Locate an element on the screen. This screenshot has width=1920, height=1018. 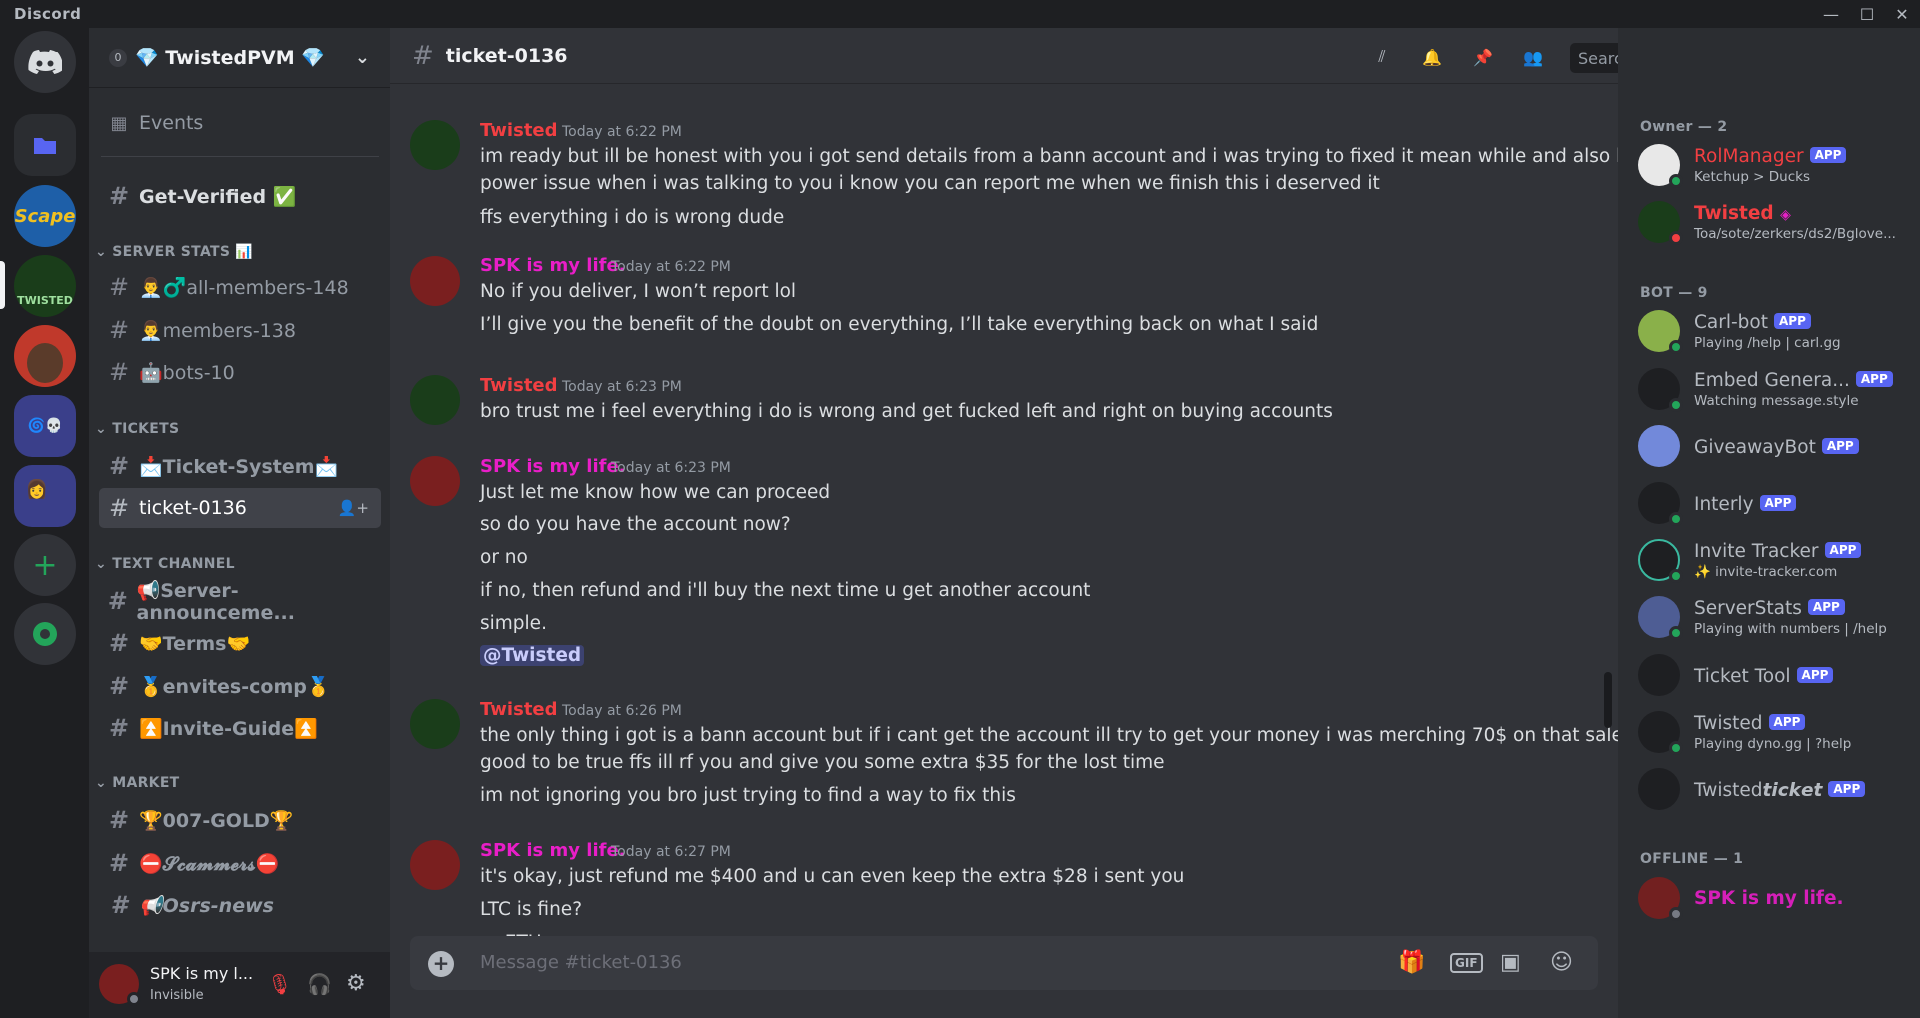
message-input: Message #ticket-0136 is located at coordinates (581, 962).